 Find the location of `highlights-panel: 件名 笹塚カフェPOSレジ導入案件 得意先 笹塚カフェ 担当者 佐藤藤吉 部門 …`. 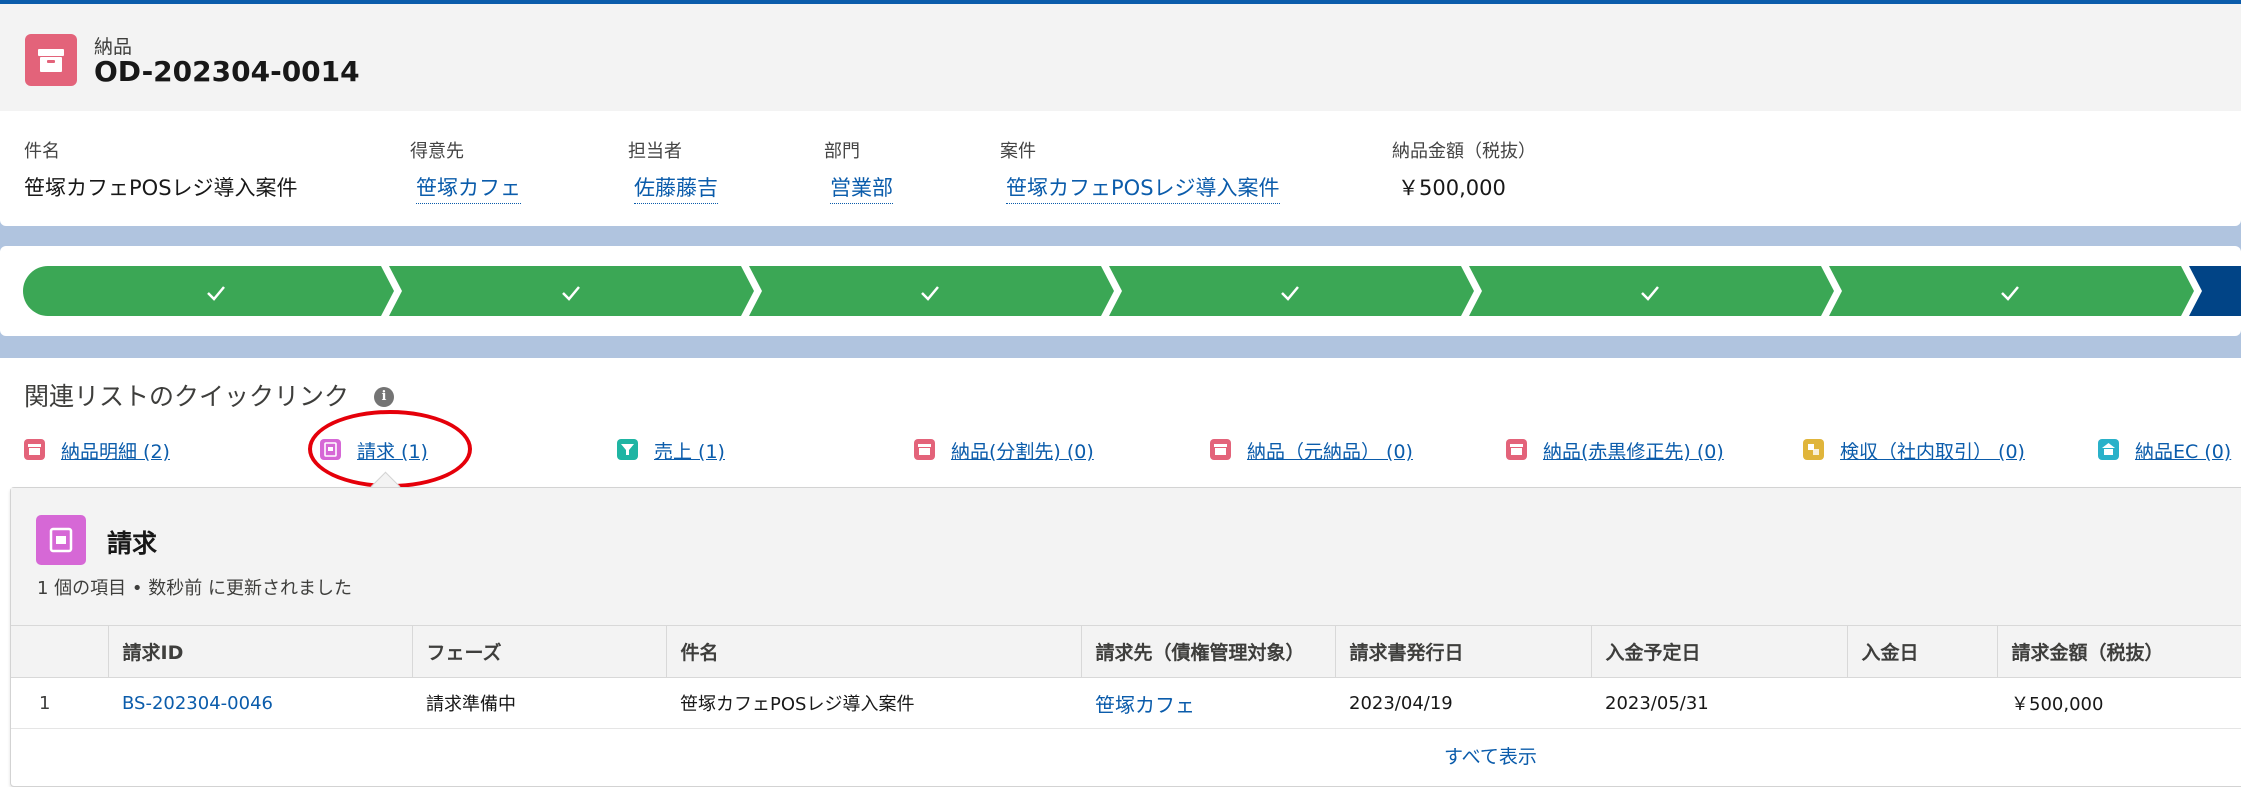

highlights-panel: 件名 笹塚カフェPOSレジ導入案件 得意先 笹塚カフェ 担当者 佐藤藤吉 部門 … is located at coordinates (1120, 168).